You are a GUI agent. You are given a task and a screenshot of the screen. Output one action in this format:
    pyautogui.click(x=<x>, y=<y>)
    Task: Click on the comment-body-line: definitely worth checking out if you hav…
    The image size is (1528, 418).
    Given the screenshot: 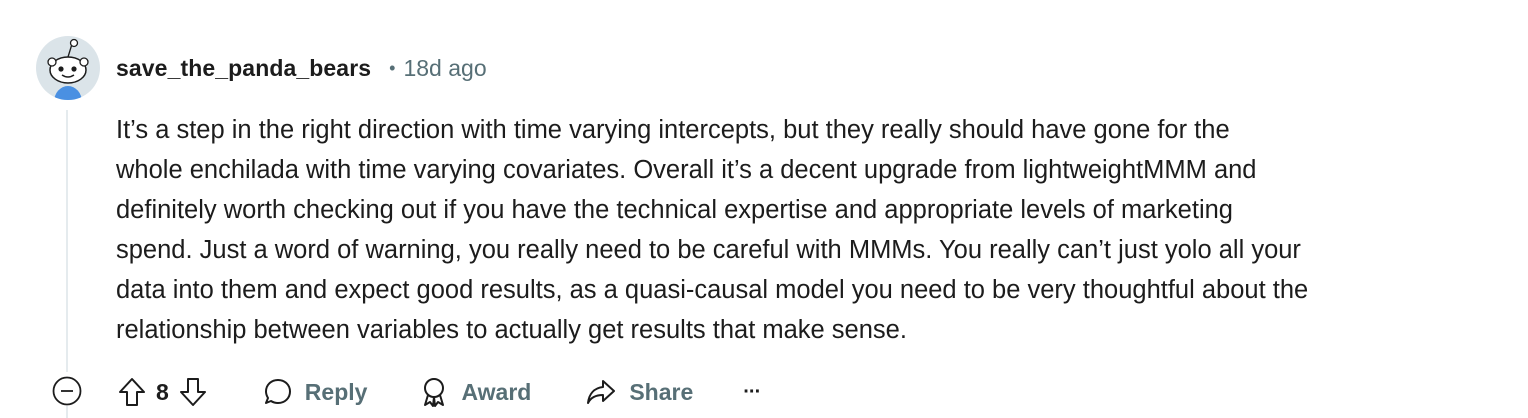 What is the action you would take?
    pyautogui.click(x=674, y=210)
    